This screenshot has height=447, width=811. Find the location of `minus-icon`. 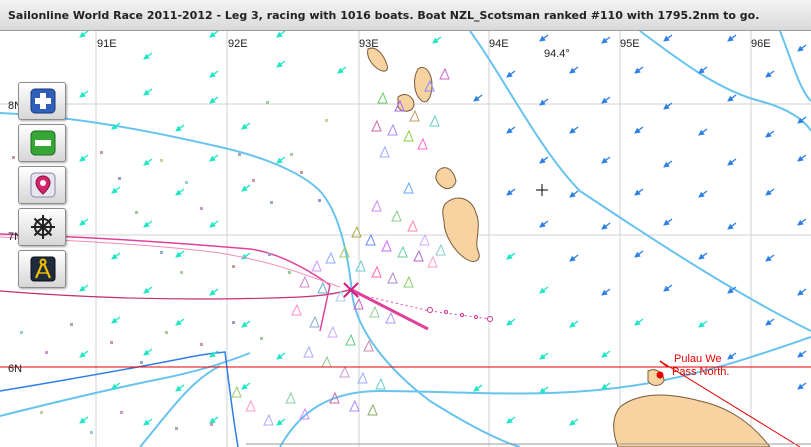

minus-icon is located at coordinates (43, 143).